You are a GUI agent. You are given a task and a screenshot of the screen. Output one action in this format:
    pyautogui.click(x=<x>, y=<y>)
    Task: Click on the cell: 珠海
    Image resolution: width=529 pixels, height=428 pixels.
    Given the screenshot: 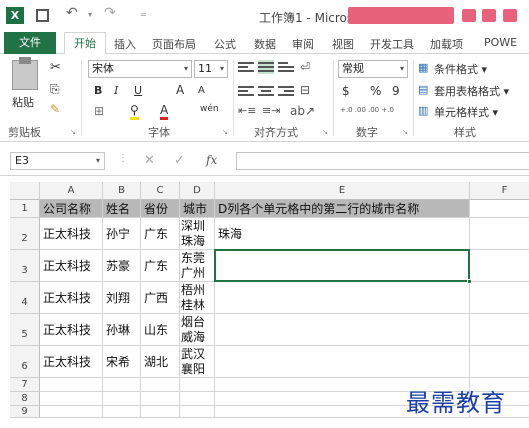 What is the action you would take?
    pyautogui.click(x=342, y=234)
    